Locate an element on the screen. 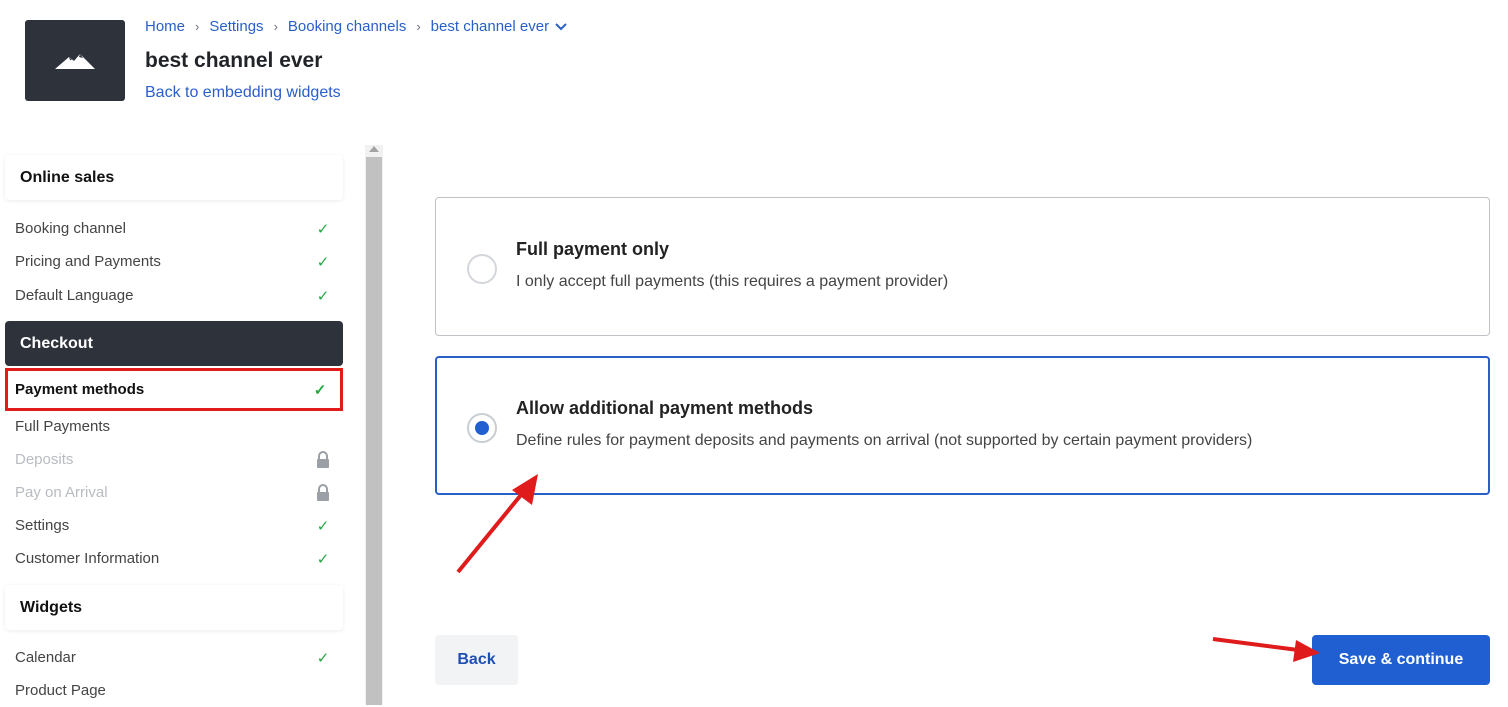  sidebar-item-settings: Settings ✓ is located at coordinates (174, 525).